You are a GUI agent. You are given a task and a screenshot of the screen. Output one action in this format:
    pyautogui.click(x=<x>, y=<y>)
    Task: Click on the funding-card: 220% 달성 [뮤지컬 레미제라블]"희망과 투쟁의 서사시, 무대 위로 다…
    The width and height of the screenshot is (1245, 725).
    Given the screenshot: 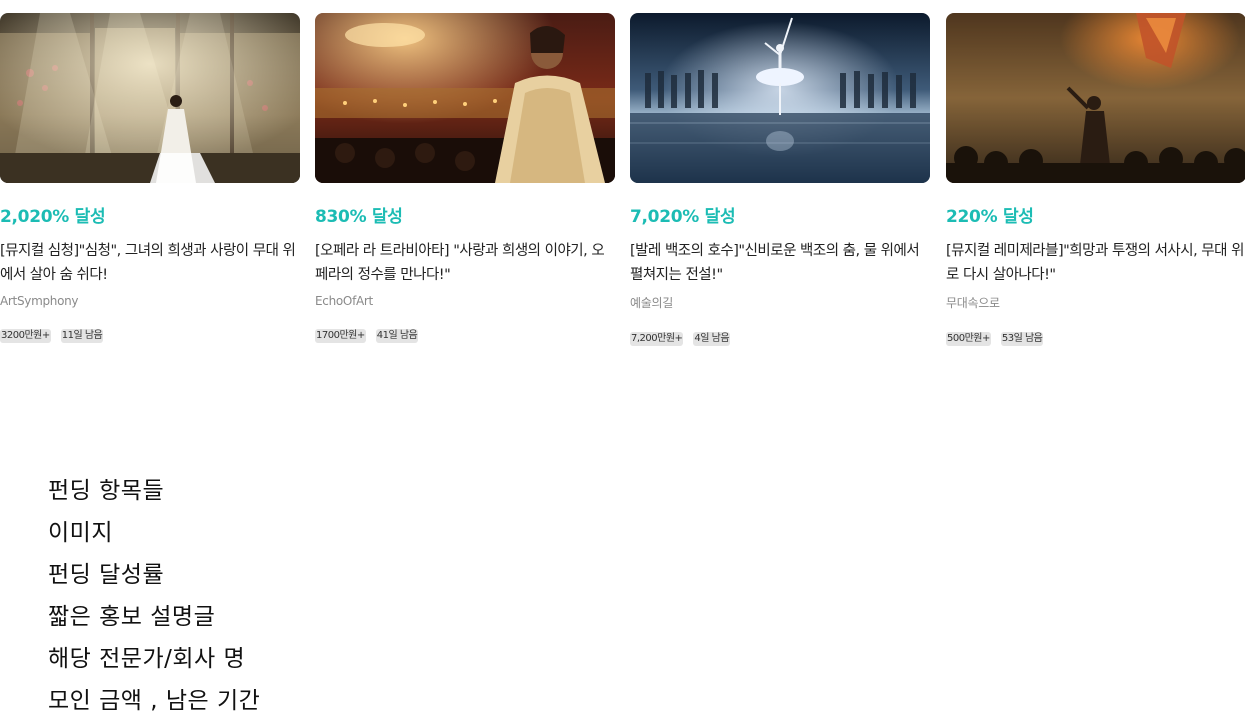 What is the action you would take?
    pyautogui.click(x=1095, y=179)
    